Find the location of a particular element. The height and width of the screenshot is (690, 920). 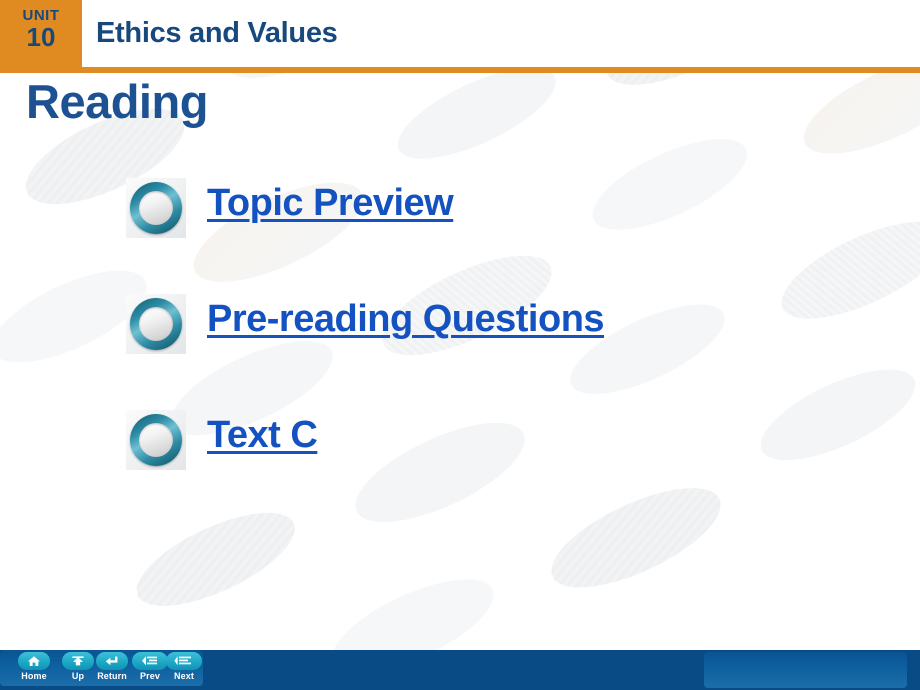

nav-button-group: Home Up Return Prev Next is located at coordinates (101, 668).